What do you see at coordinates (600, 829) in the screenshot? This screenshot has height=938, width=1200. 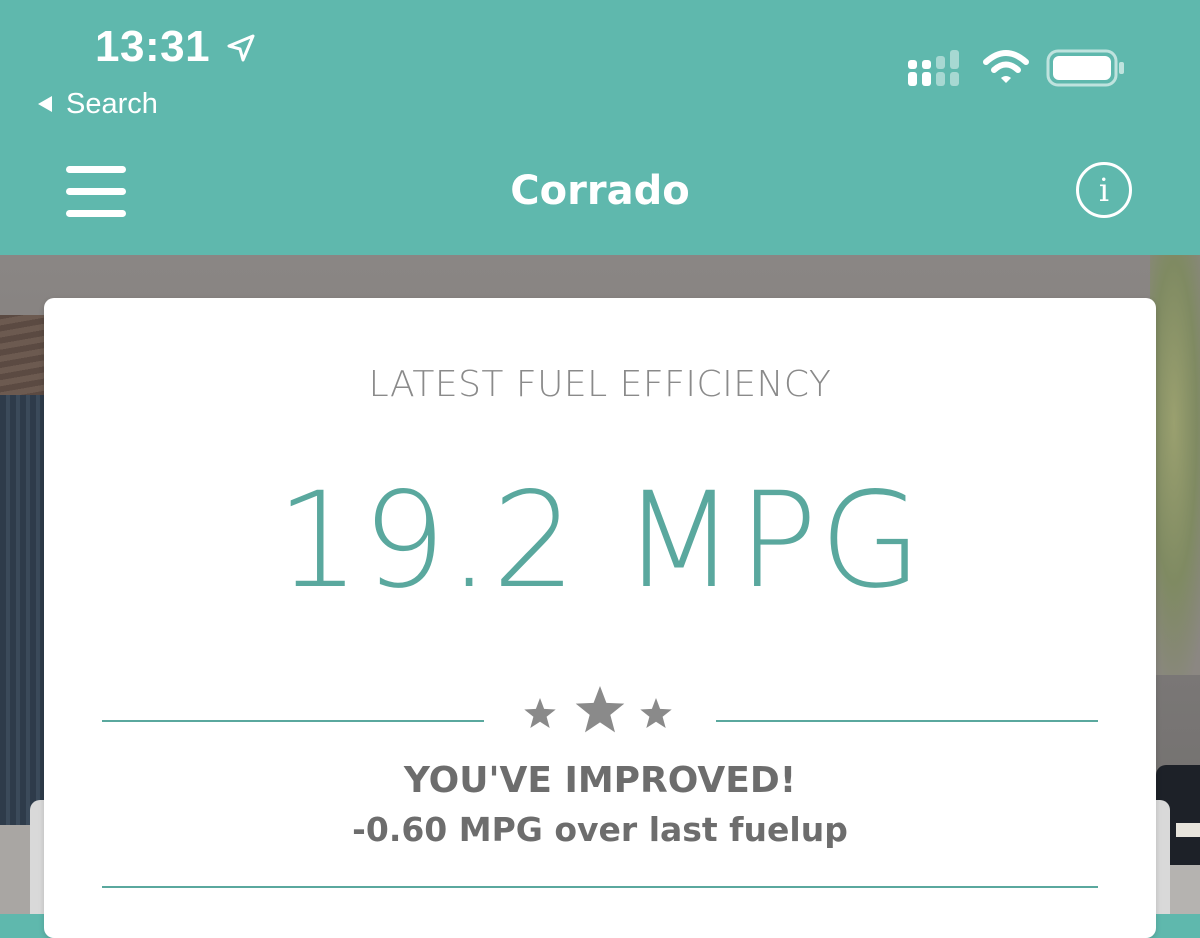 I see `improvement-detail: -0.60 MPG over last fuelup` at bounding box center [600, 829].